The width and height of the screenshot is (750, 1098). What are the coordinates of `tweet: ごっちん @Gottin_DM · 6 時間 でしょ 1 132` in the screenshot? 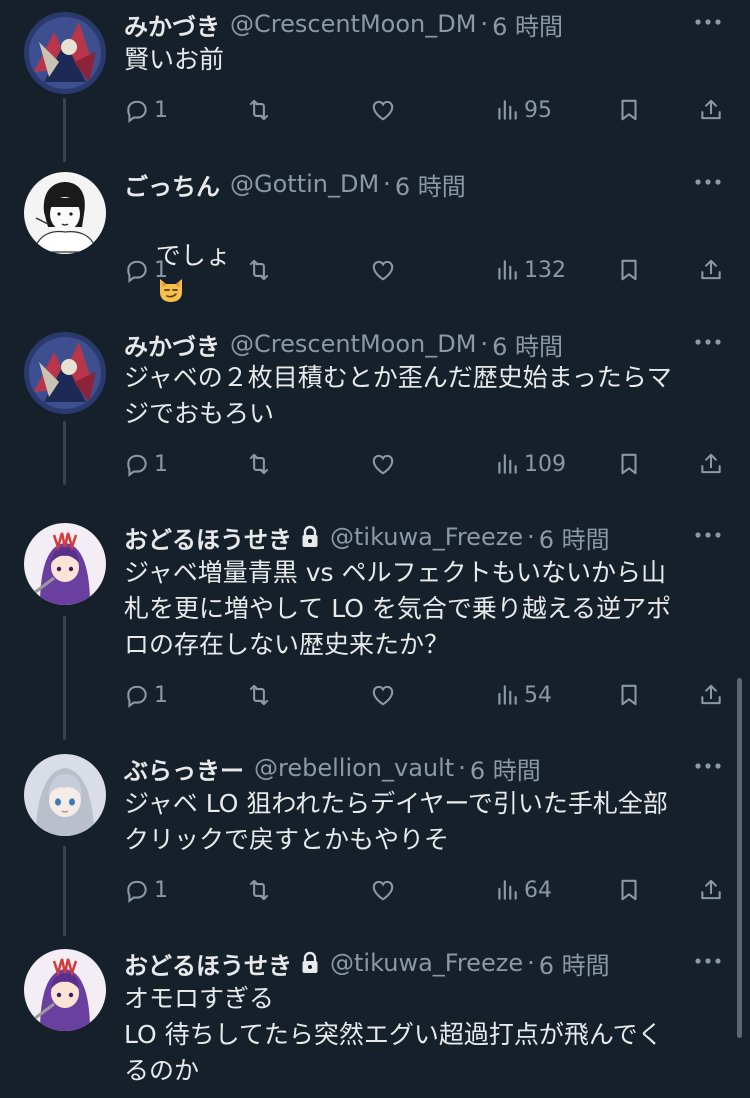 It's located at (375, 235).